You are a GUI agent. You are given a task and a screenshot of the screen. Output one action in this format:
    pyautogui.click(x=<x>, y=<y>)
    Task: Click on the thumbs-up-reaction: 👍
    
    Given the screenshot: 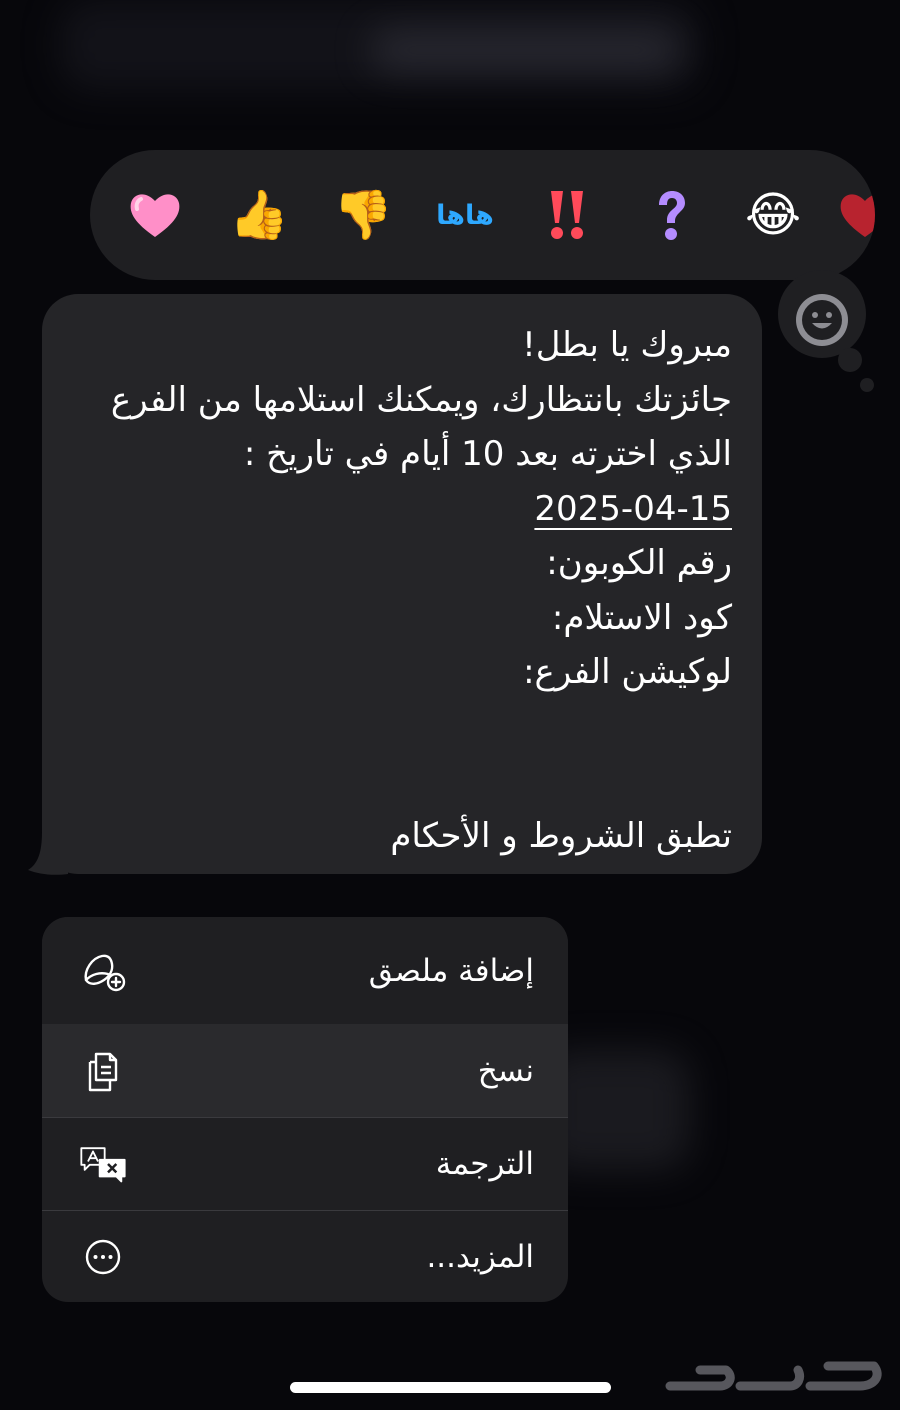 What is the action you would take?
    pyautogui.click(x=259, y=215)
    